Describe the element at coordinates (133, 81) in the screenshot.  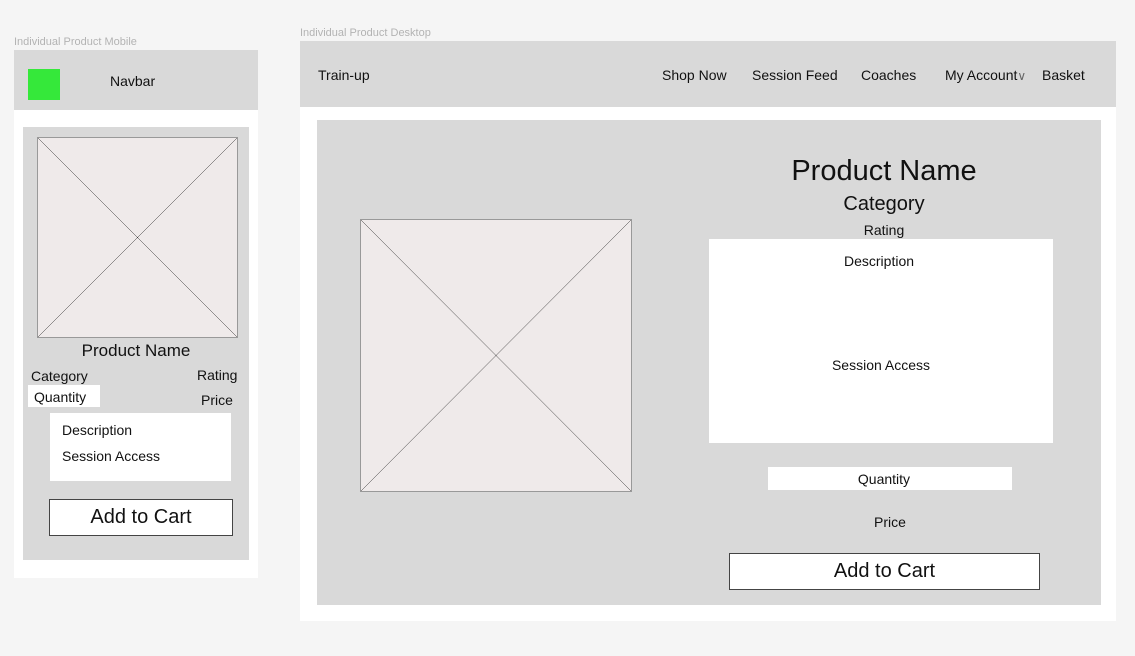
I see `navbar-label: Navbar` at that location.